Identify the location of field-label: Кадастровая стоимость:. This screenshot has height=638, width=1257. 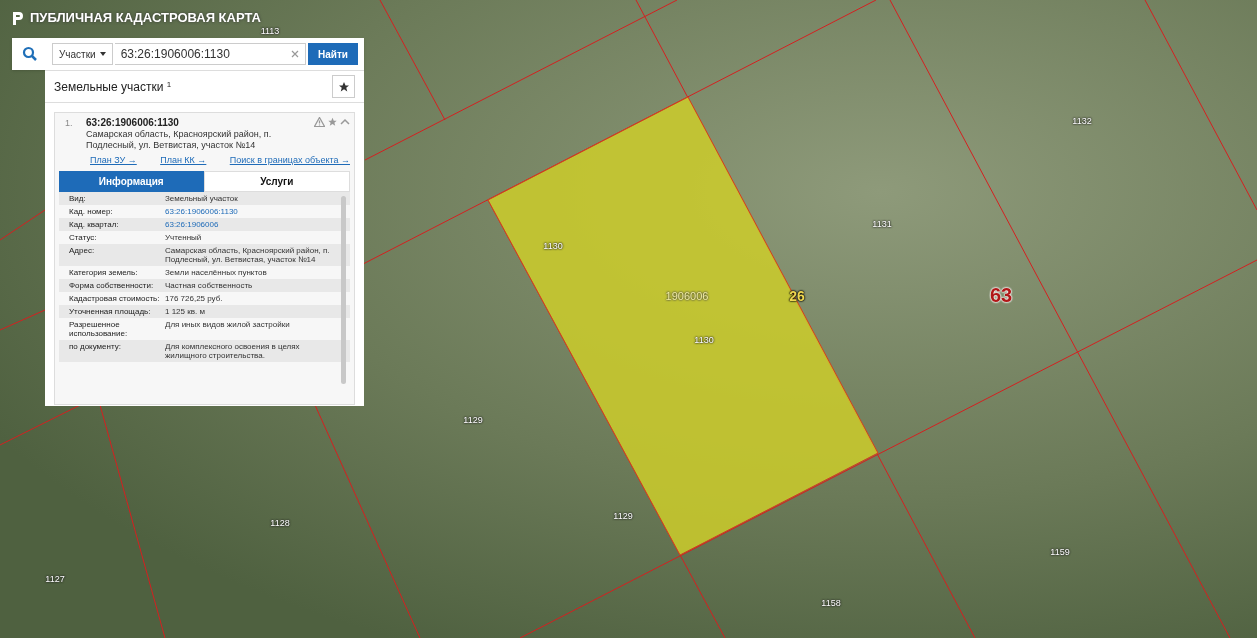
(115, 298).